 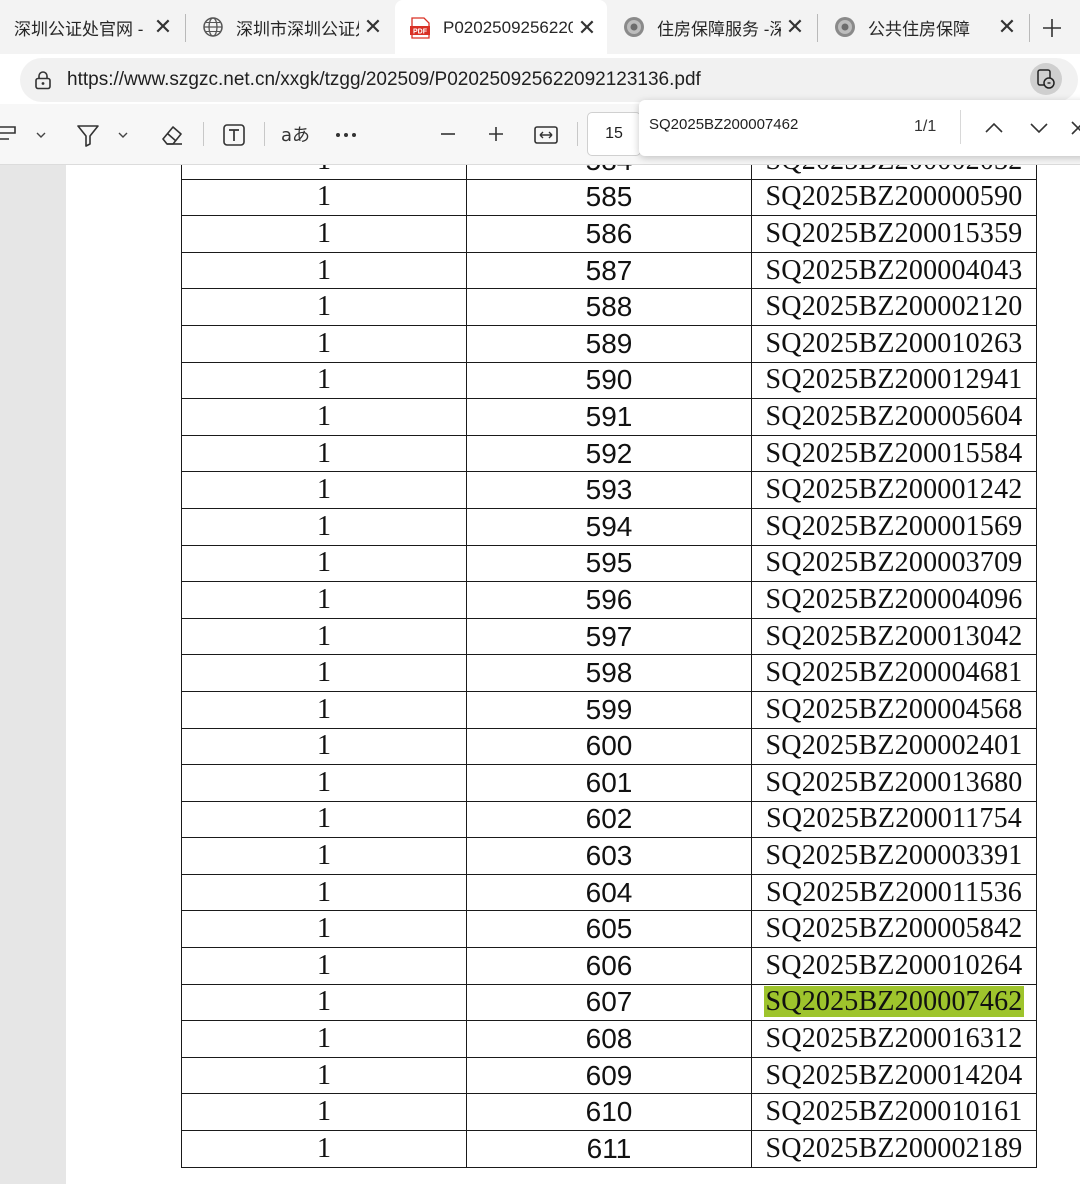 What do you see at coordinates (609, 600) in the screenshot?
I see `table-cell: 596` at bounding box center [609, 600].